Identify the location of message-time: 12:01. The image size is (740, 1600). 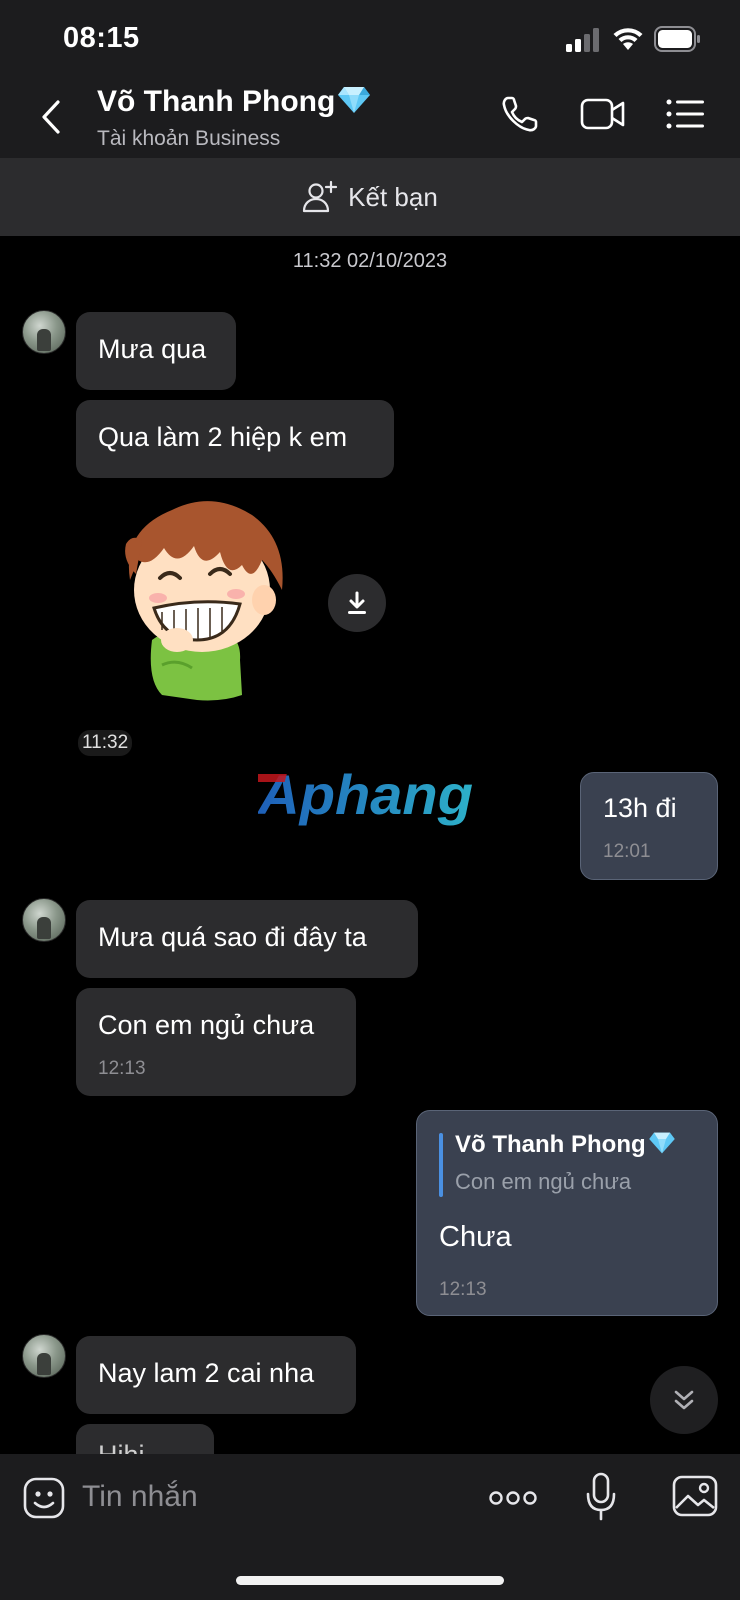
(627, 851).